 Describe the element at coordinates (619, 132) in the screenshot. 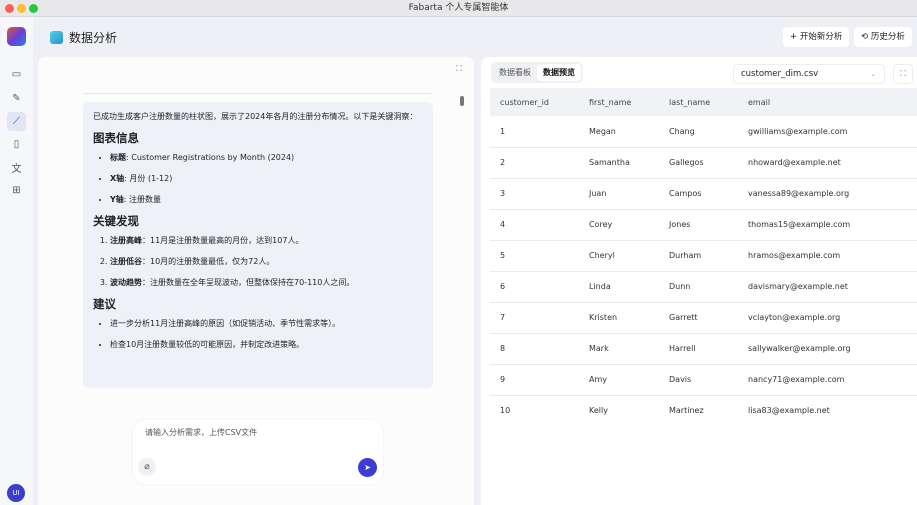

I see `table-cell: Megan` at that location.